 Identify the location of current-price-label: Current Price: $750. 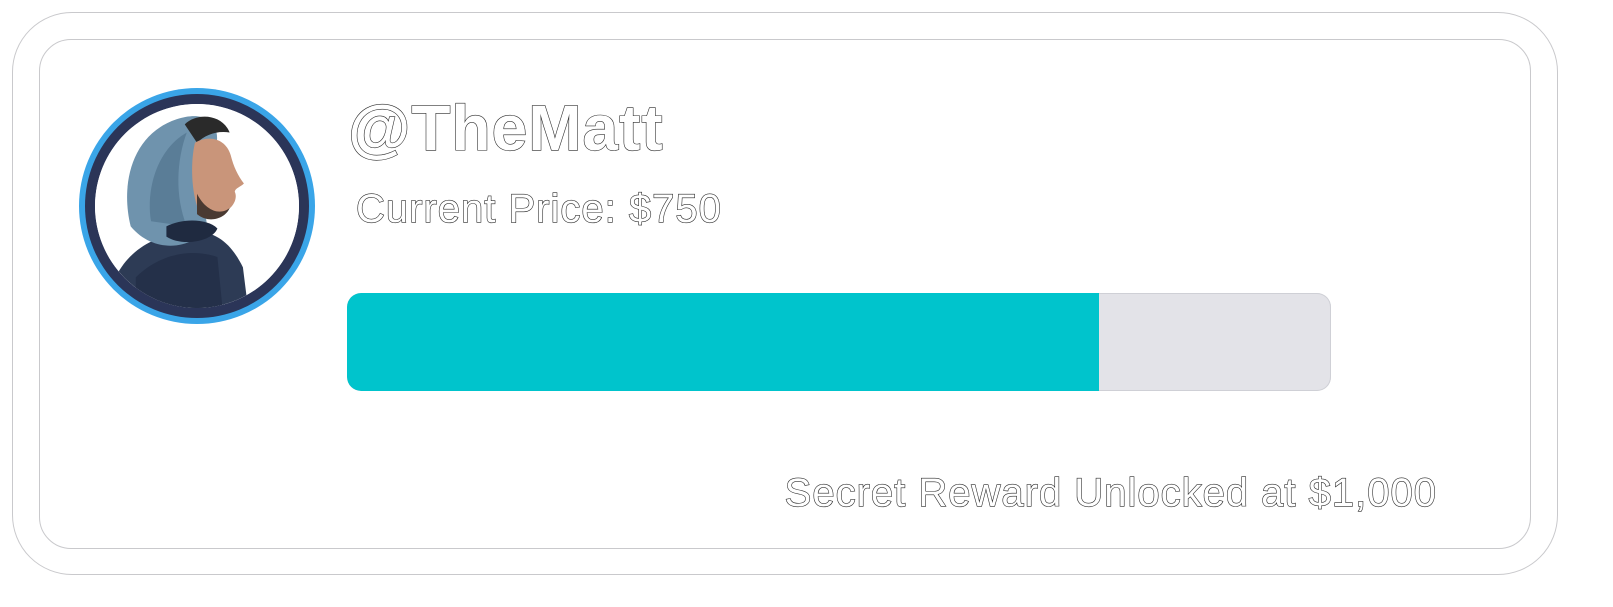
(538, 208).